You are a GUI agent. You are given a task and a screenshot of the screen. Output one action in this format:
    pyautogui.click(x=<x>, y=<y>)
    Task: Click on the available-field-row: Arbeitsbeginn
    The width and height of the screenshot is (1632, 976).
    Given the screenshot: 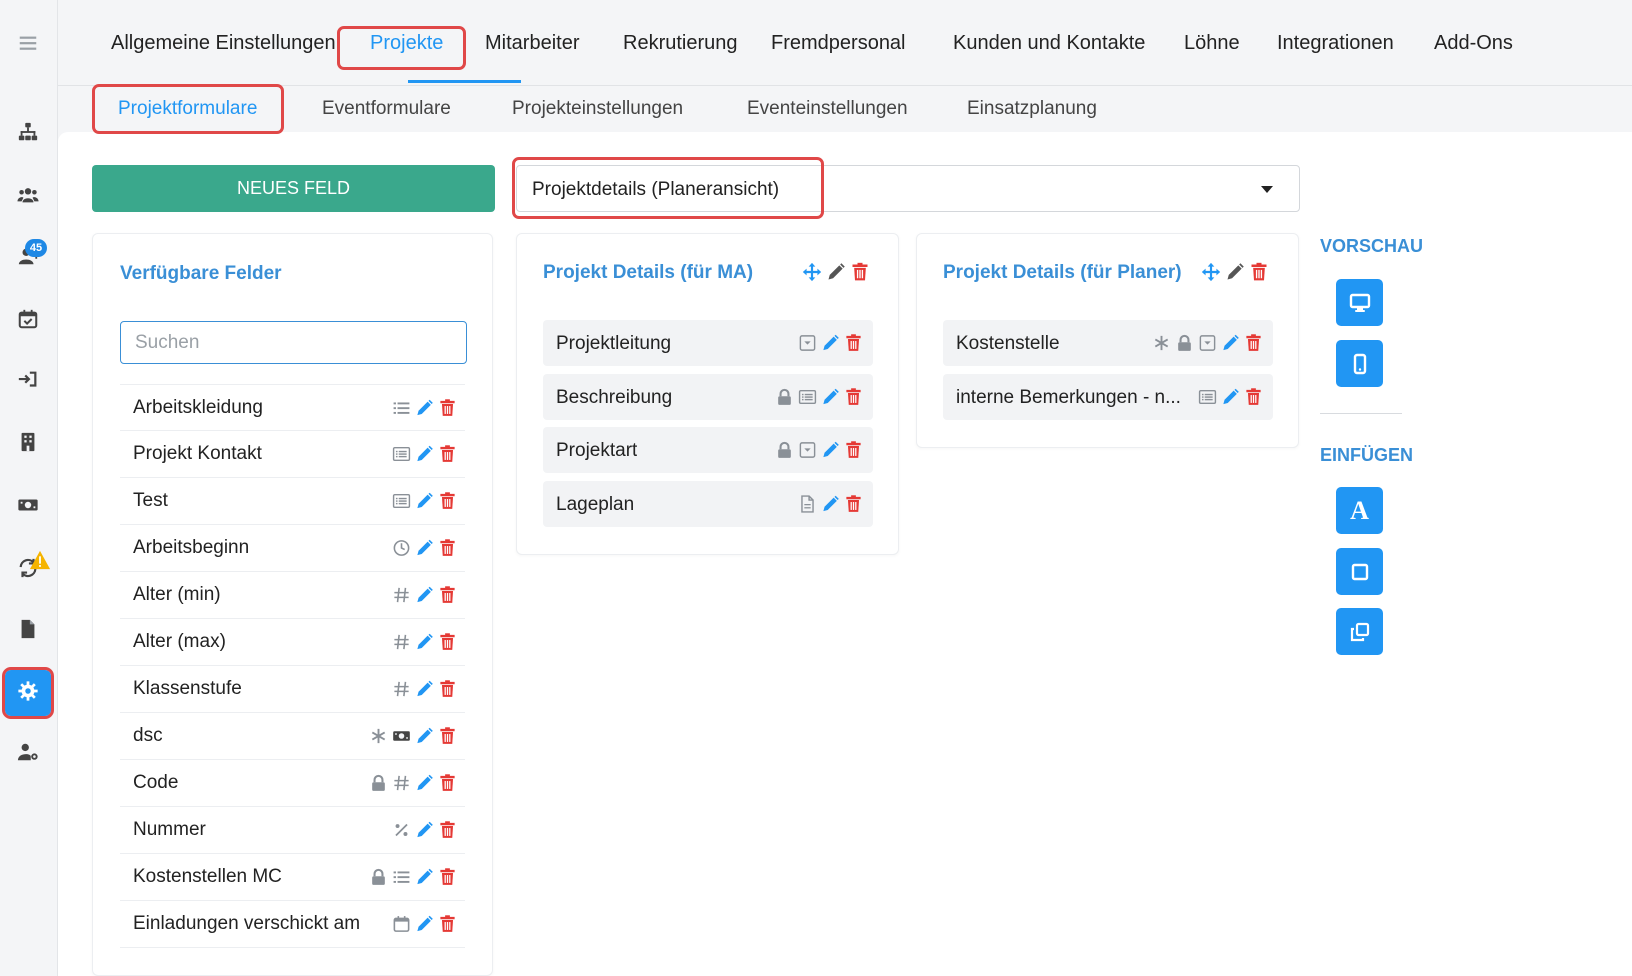 What is the action you would take?
    pyautogui.click(x=292, y=548)
    